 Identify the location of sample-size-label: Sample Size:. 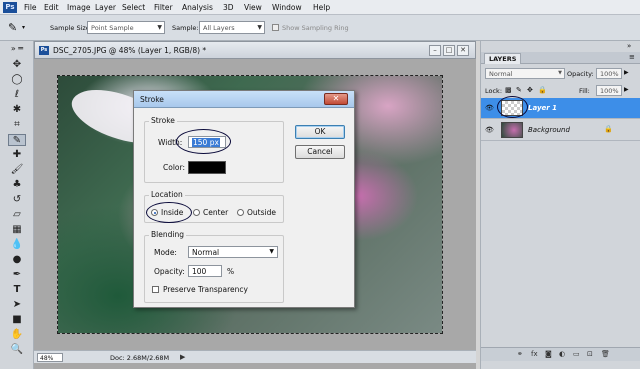
(71, 28).